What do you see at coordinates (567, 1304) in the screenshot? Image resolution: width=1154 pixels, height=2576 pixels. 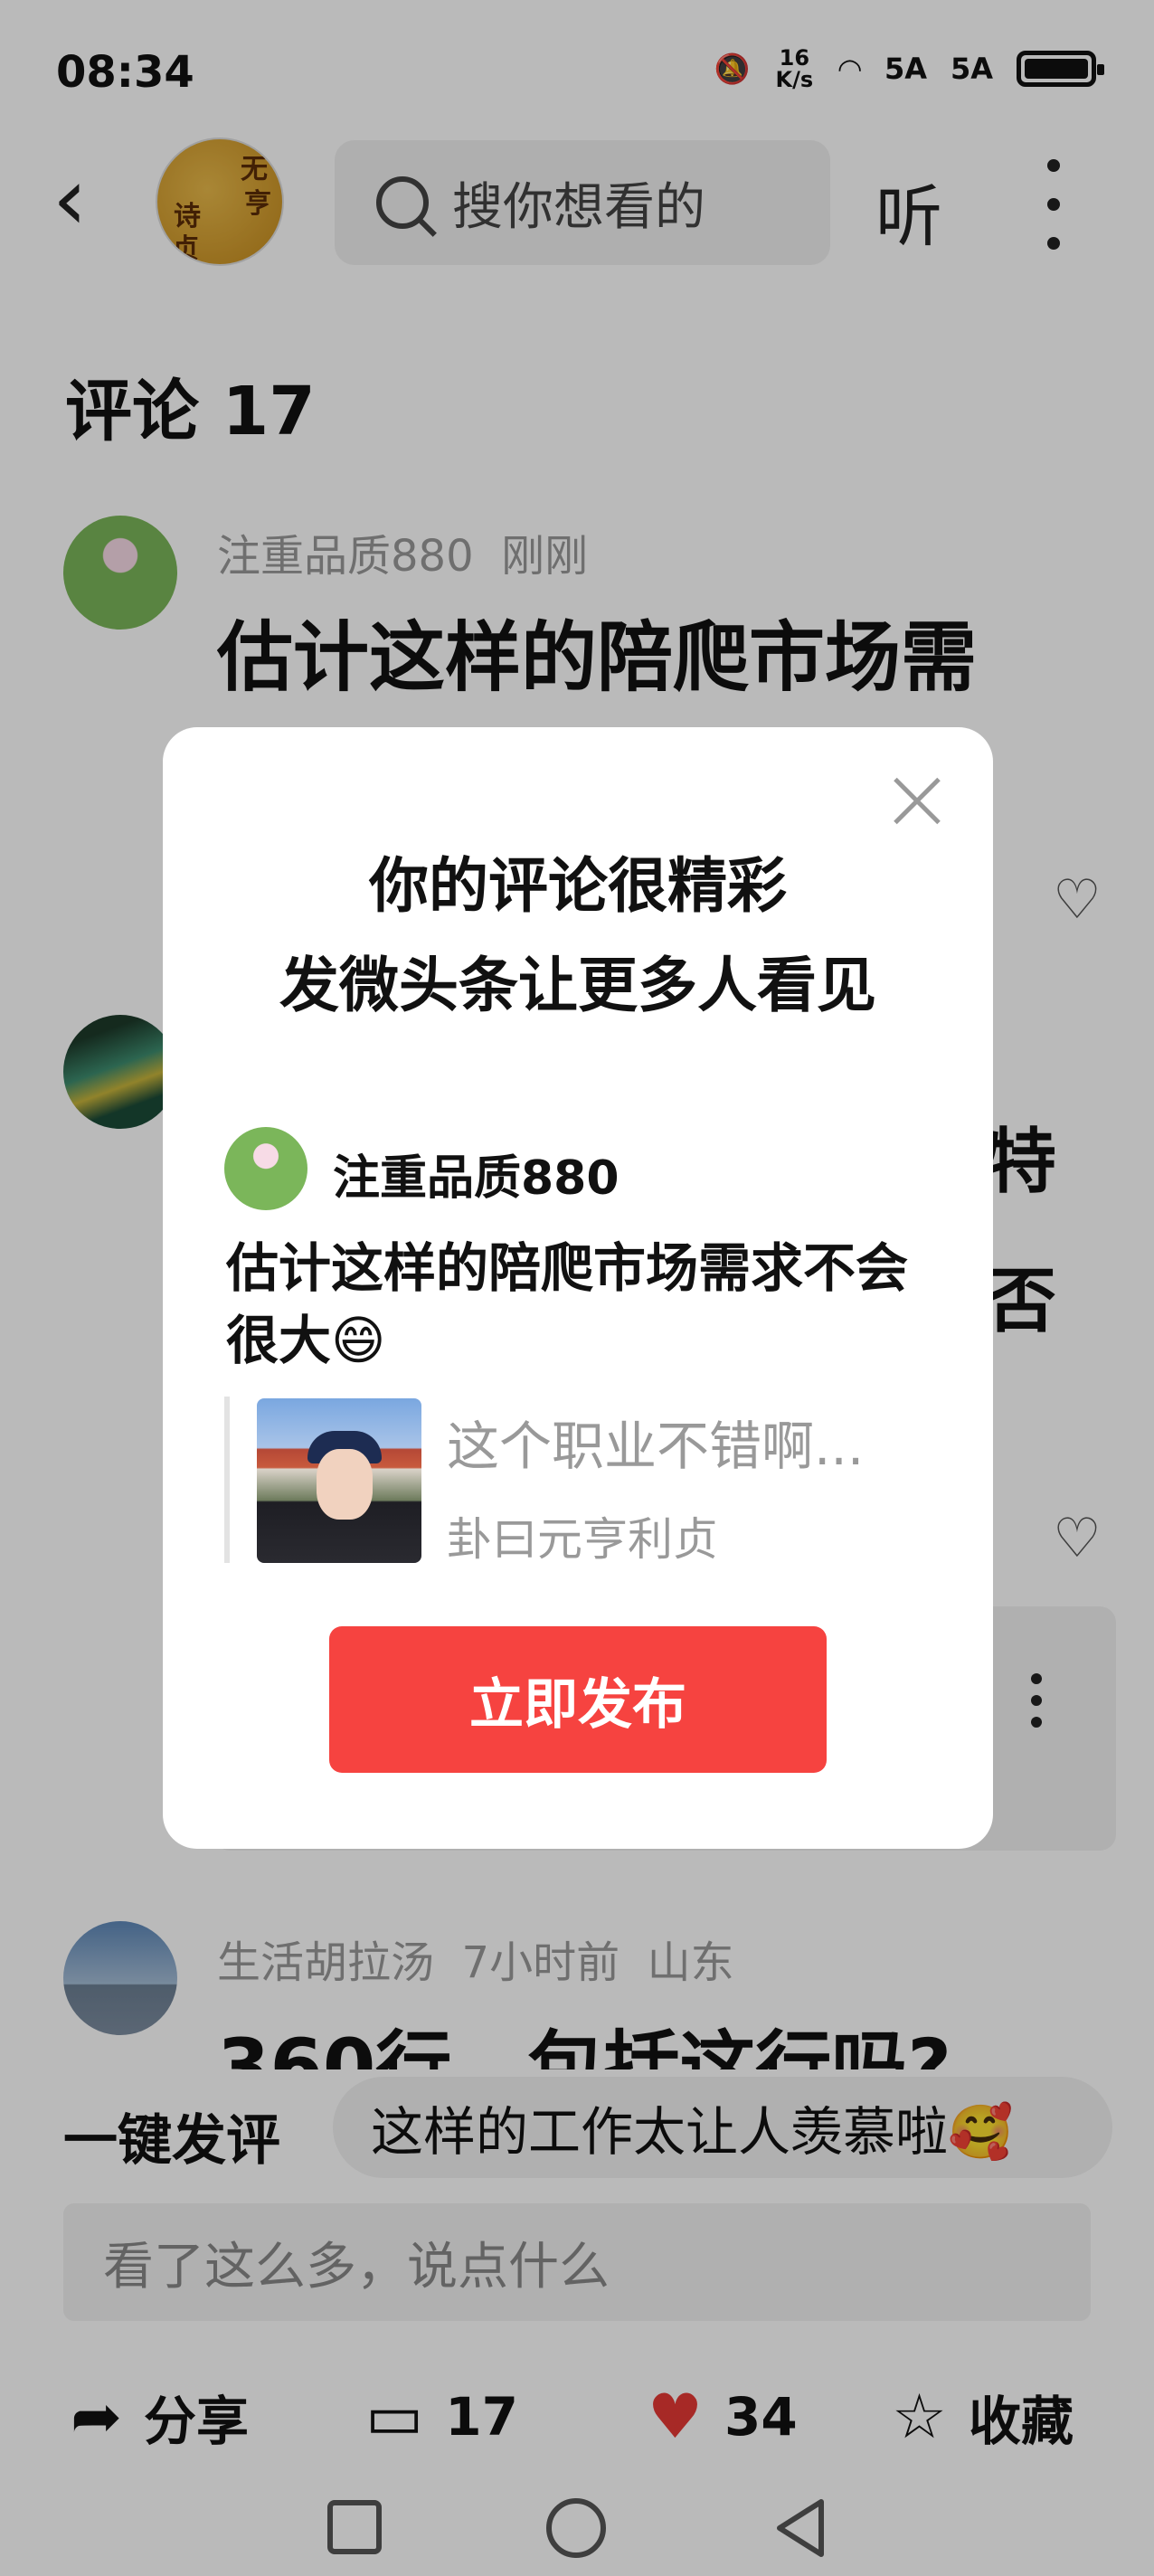 I see `dialog-comment-text: 估计这样的陪爬市场需求不会很大😄` at bounding box center [567, 1304].